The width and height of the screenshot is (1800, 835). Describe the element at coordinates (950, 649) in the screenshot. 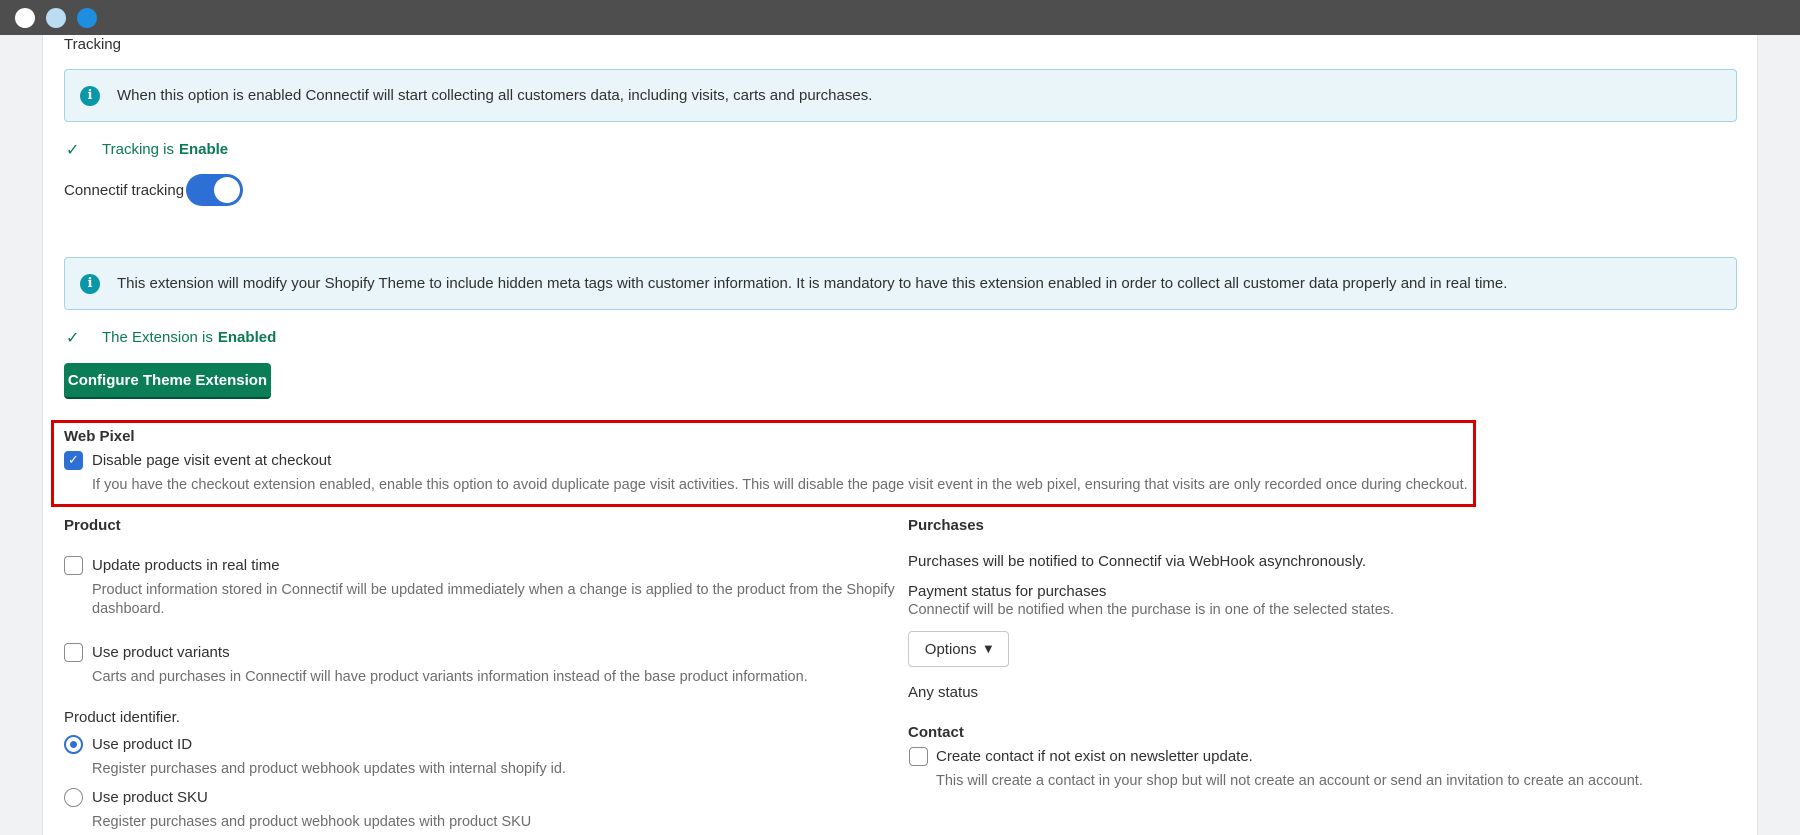

I see `options-button-label: Options` at that location.